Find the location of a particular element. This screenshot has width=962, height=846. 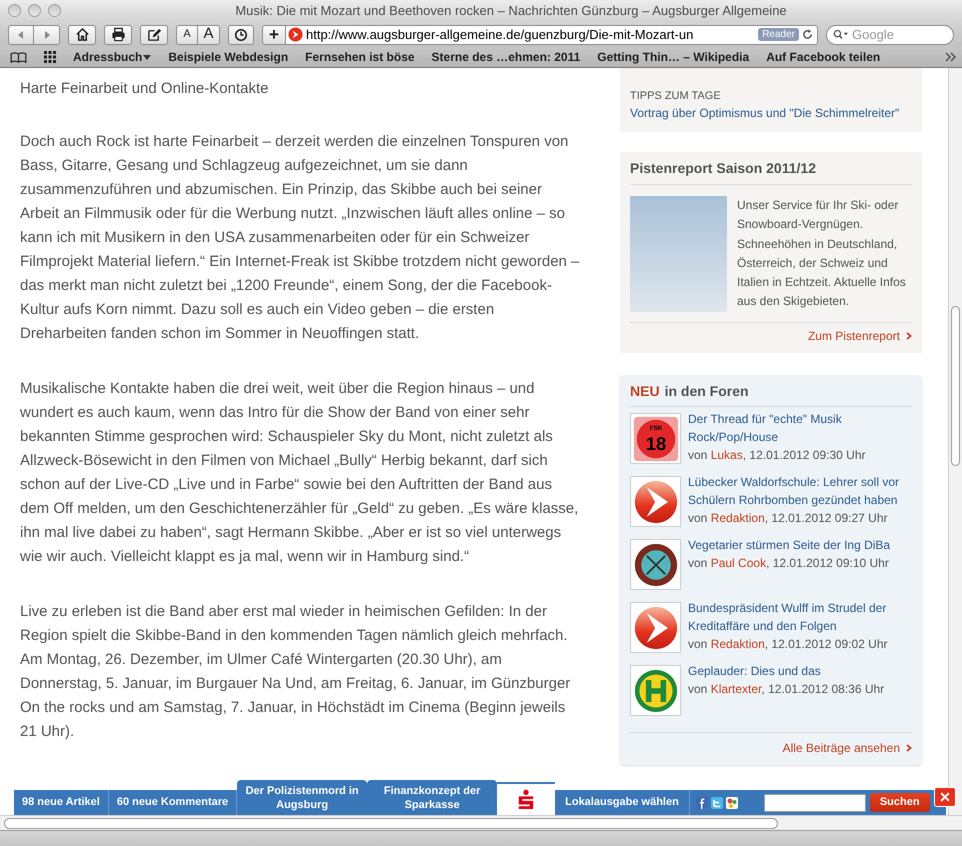

url-text: http://www.augsburger-allgemeine.de/guenzburg/Die-mit-Mozart-un is located at coordinates (500, 35).